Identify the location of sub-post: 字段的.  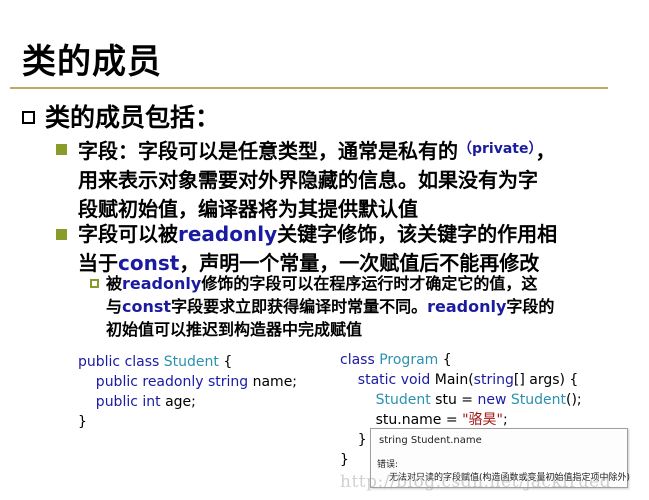
(530, 306).